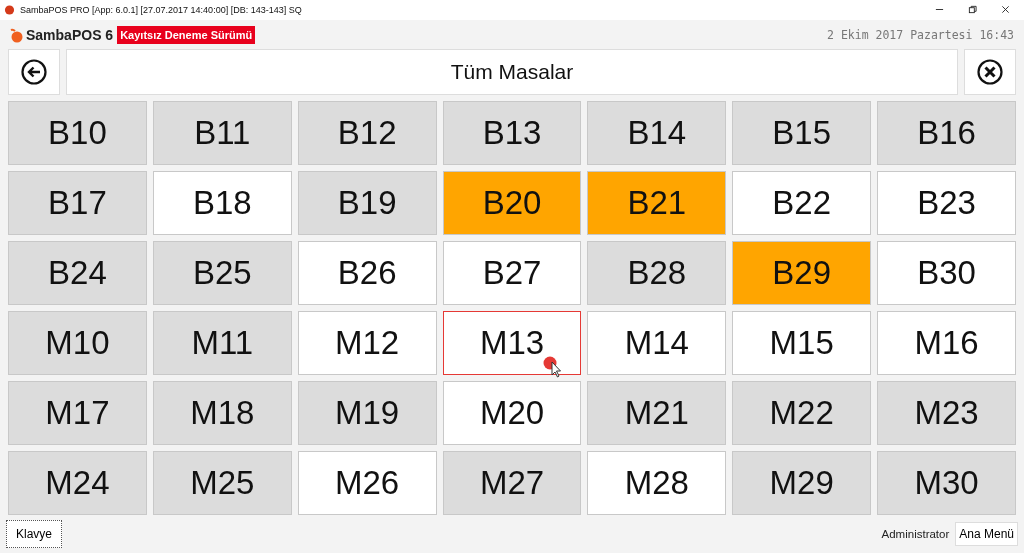  What do you see at coordinates (802, 203) in the screenshot?
I see `table-button: B22` at bounding box center [802, 203].